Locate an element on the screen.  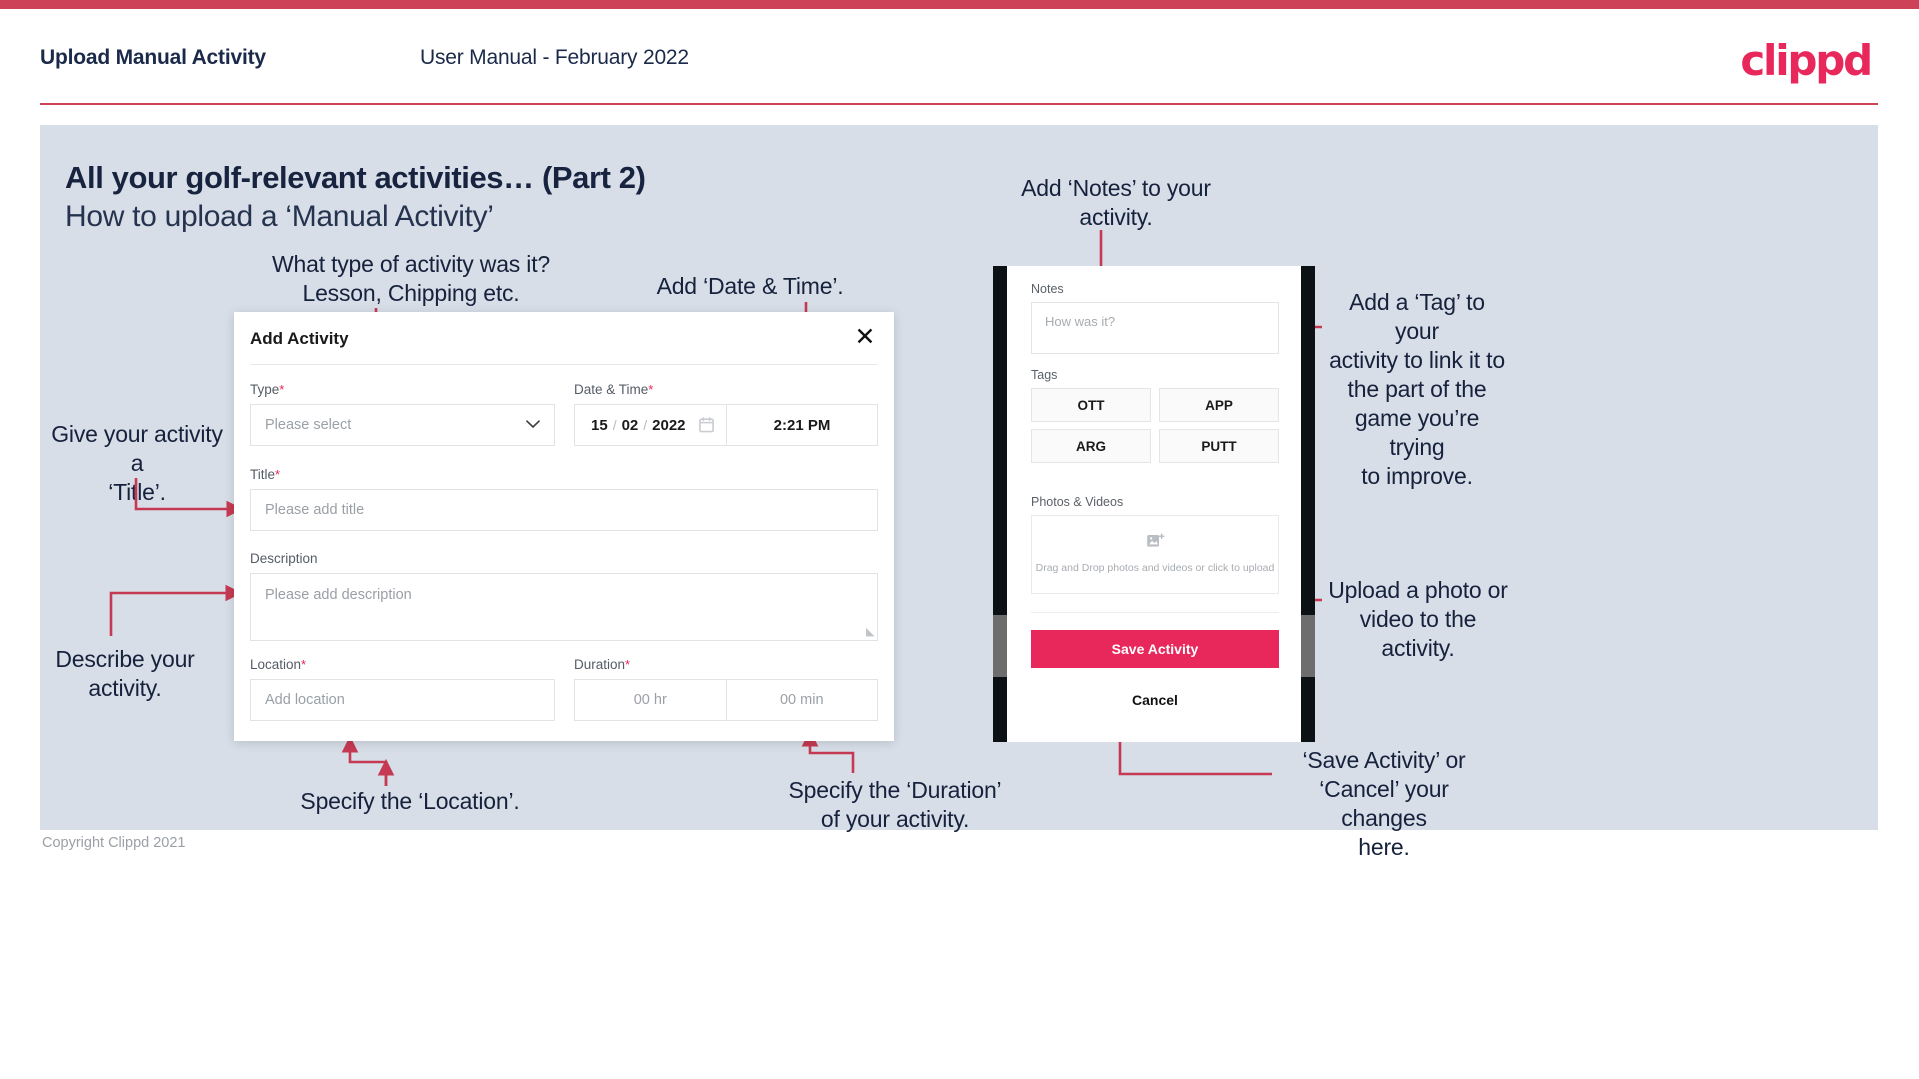
time-input: 2:21 PM is located at coordinates (802, 425).